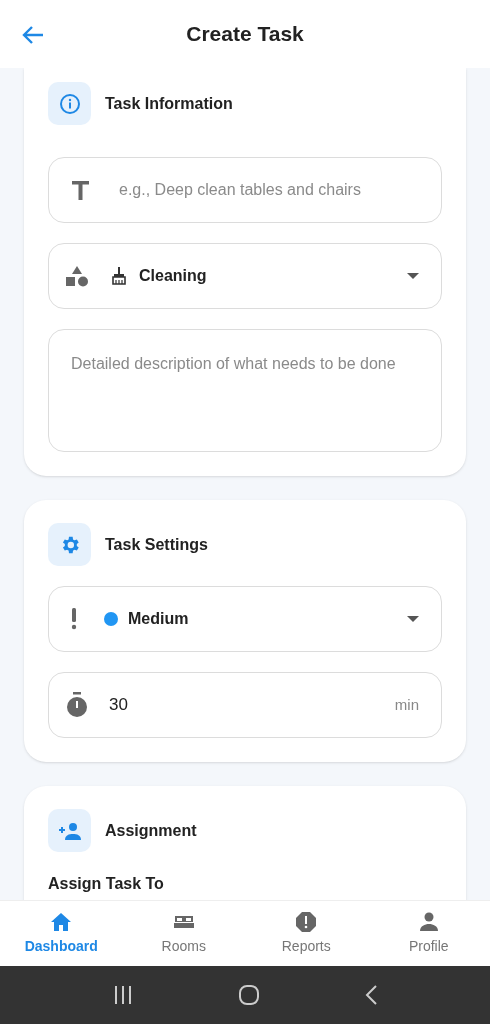 This screenshot has height=1024, width=490. Describe the element at coordinates (119, 276) in the screenshot. I see `broom-icon` at that location.